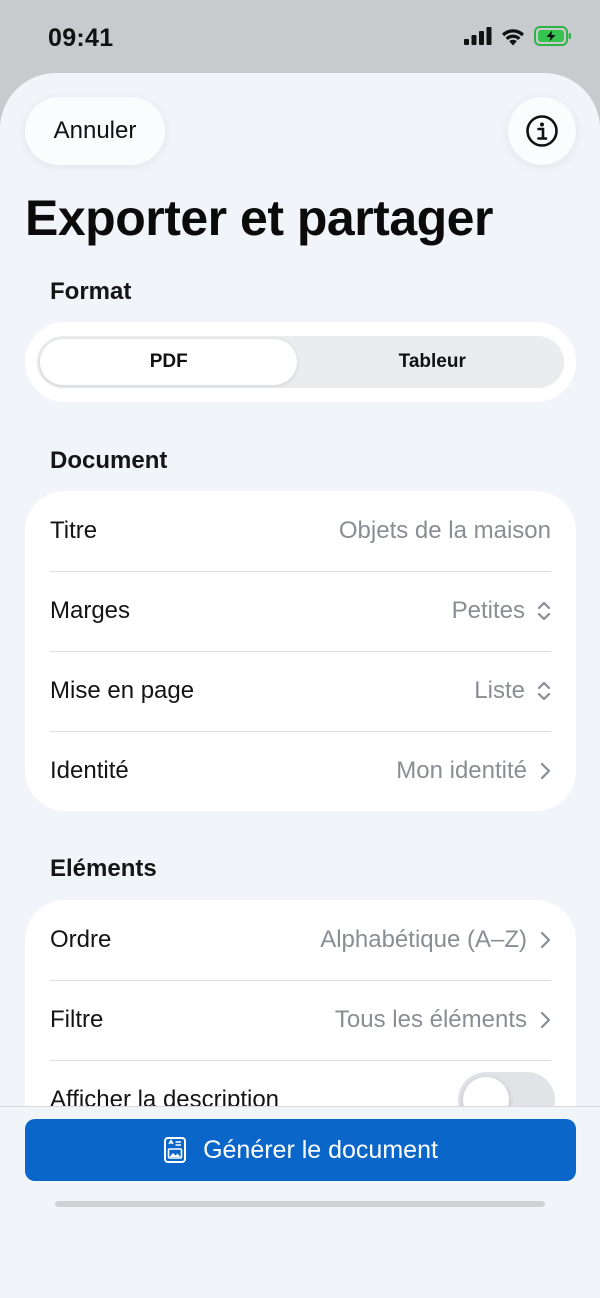 This screenshot has width=600, height=1298. What do you see at coordinates (433, 362) in the screenshot?
I see `format-option-tableur: Tableur` at bounding box center [433, 362].